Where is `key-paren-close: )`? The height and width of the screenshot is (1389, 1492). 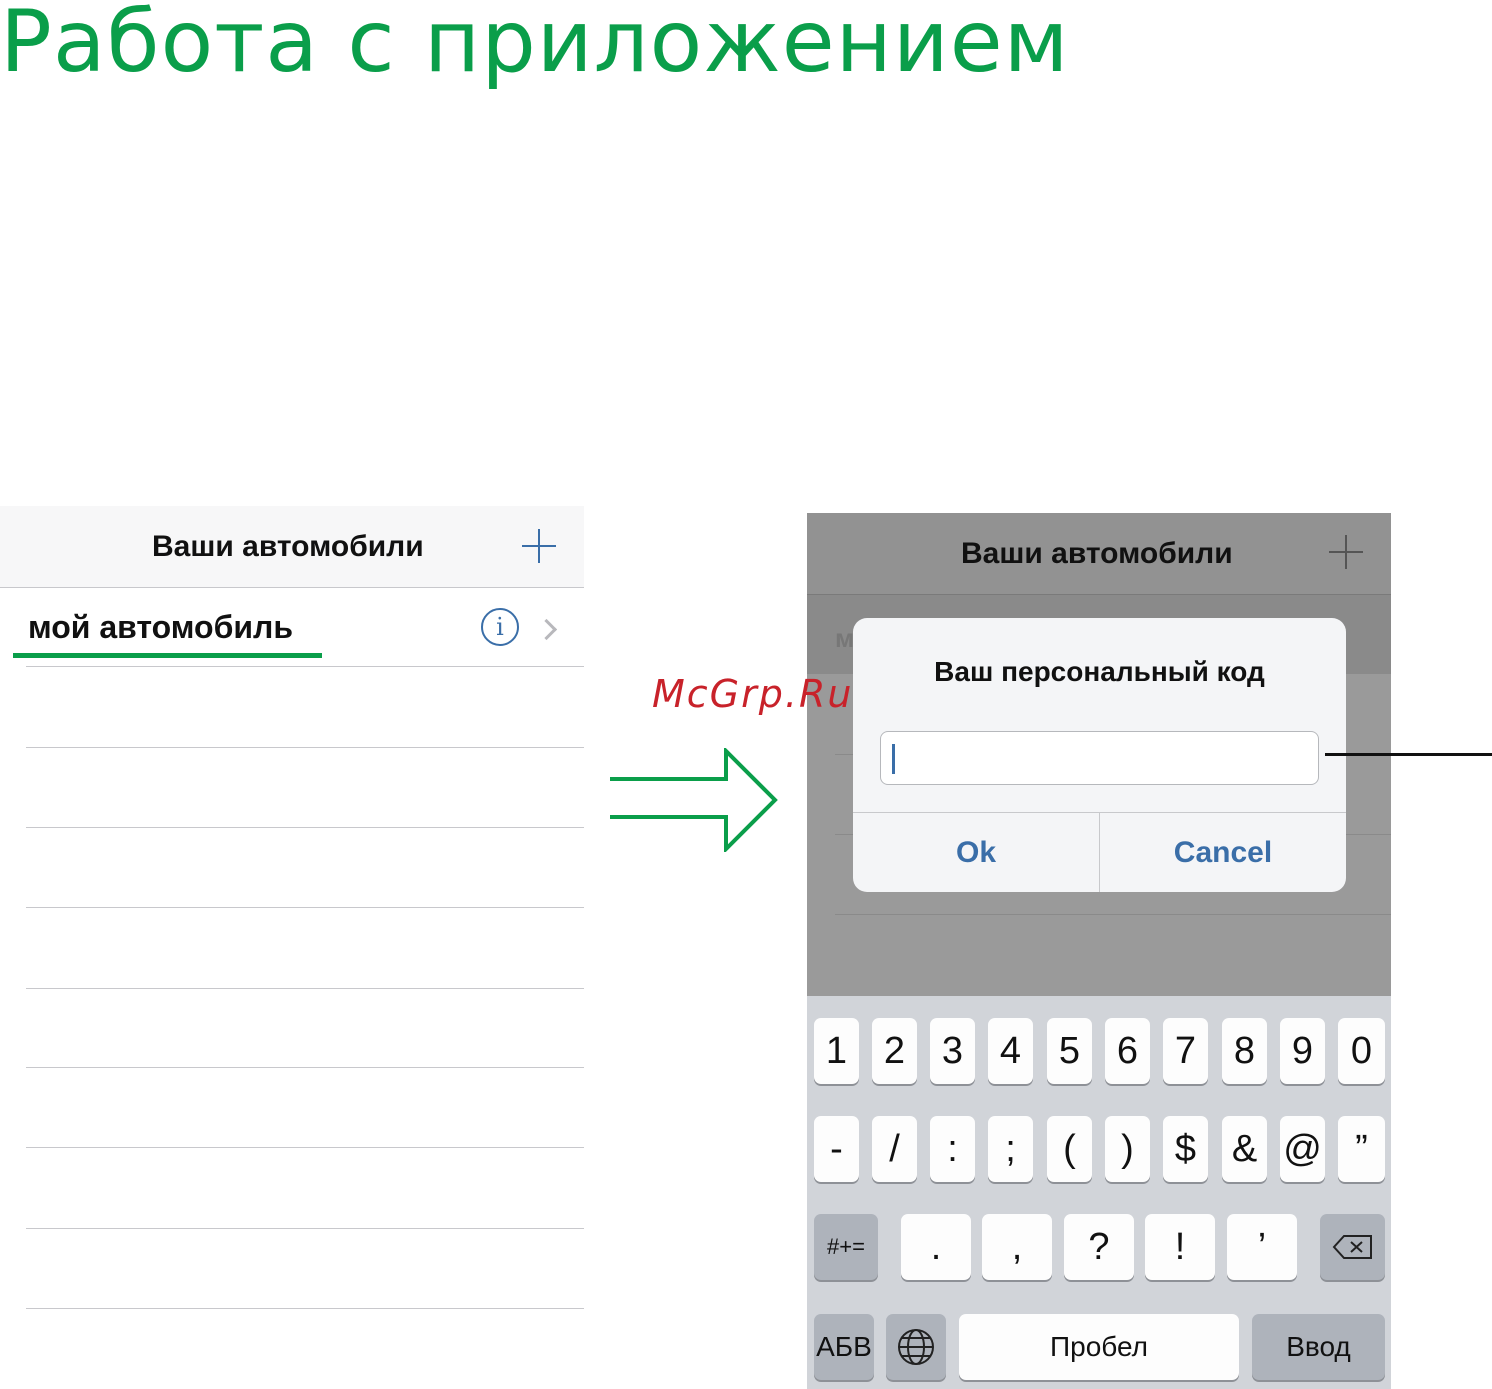 key-paren-close: ) is located at coordinates (1127, 1149).